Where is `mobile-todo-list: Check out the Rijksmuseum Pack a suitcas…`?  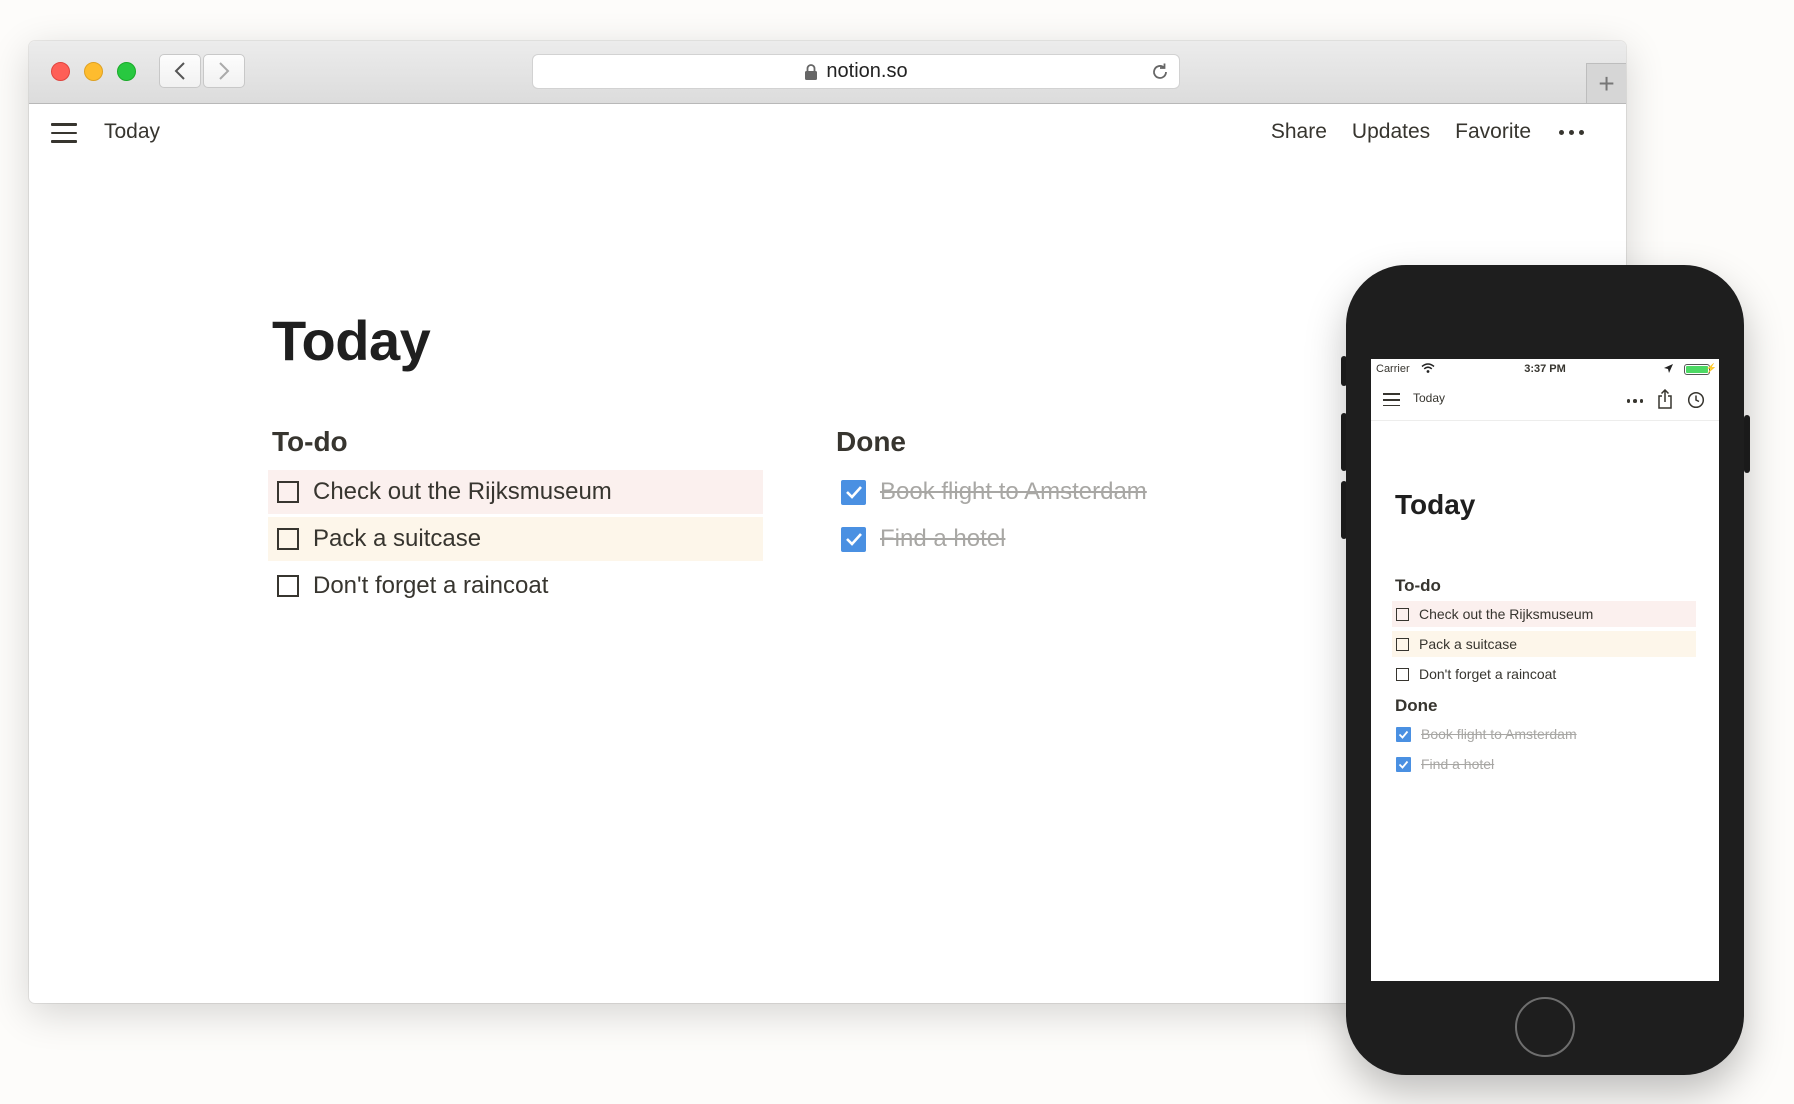 mobile-todo-list: Check out the Rijksmuseum Pack a suitcas… is located at coordinates (1544, 646).